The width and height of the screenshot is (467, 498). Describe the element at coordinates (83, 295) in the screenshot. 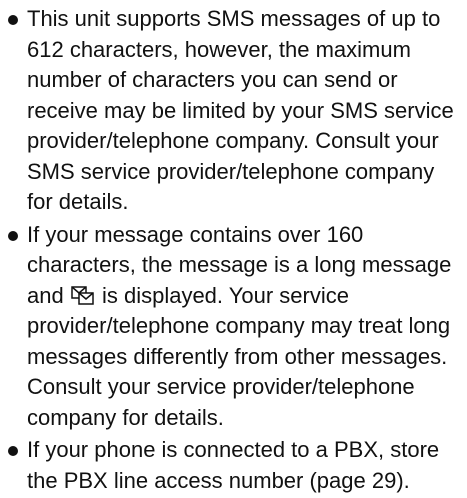

I see `long-message-icon` at that location.